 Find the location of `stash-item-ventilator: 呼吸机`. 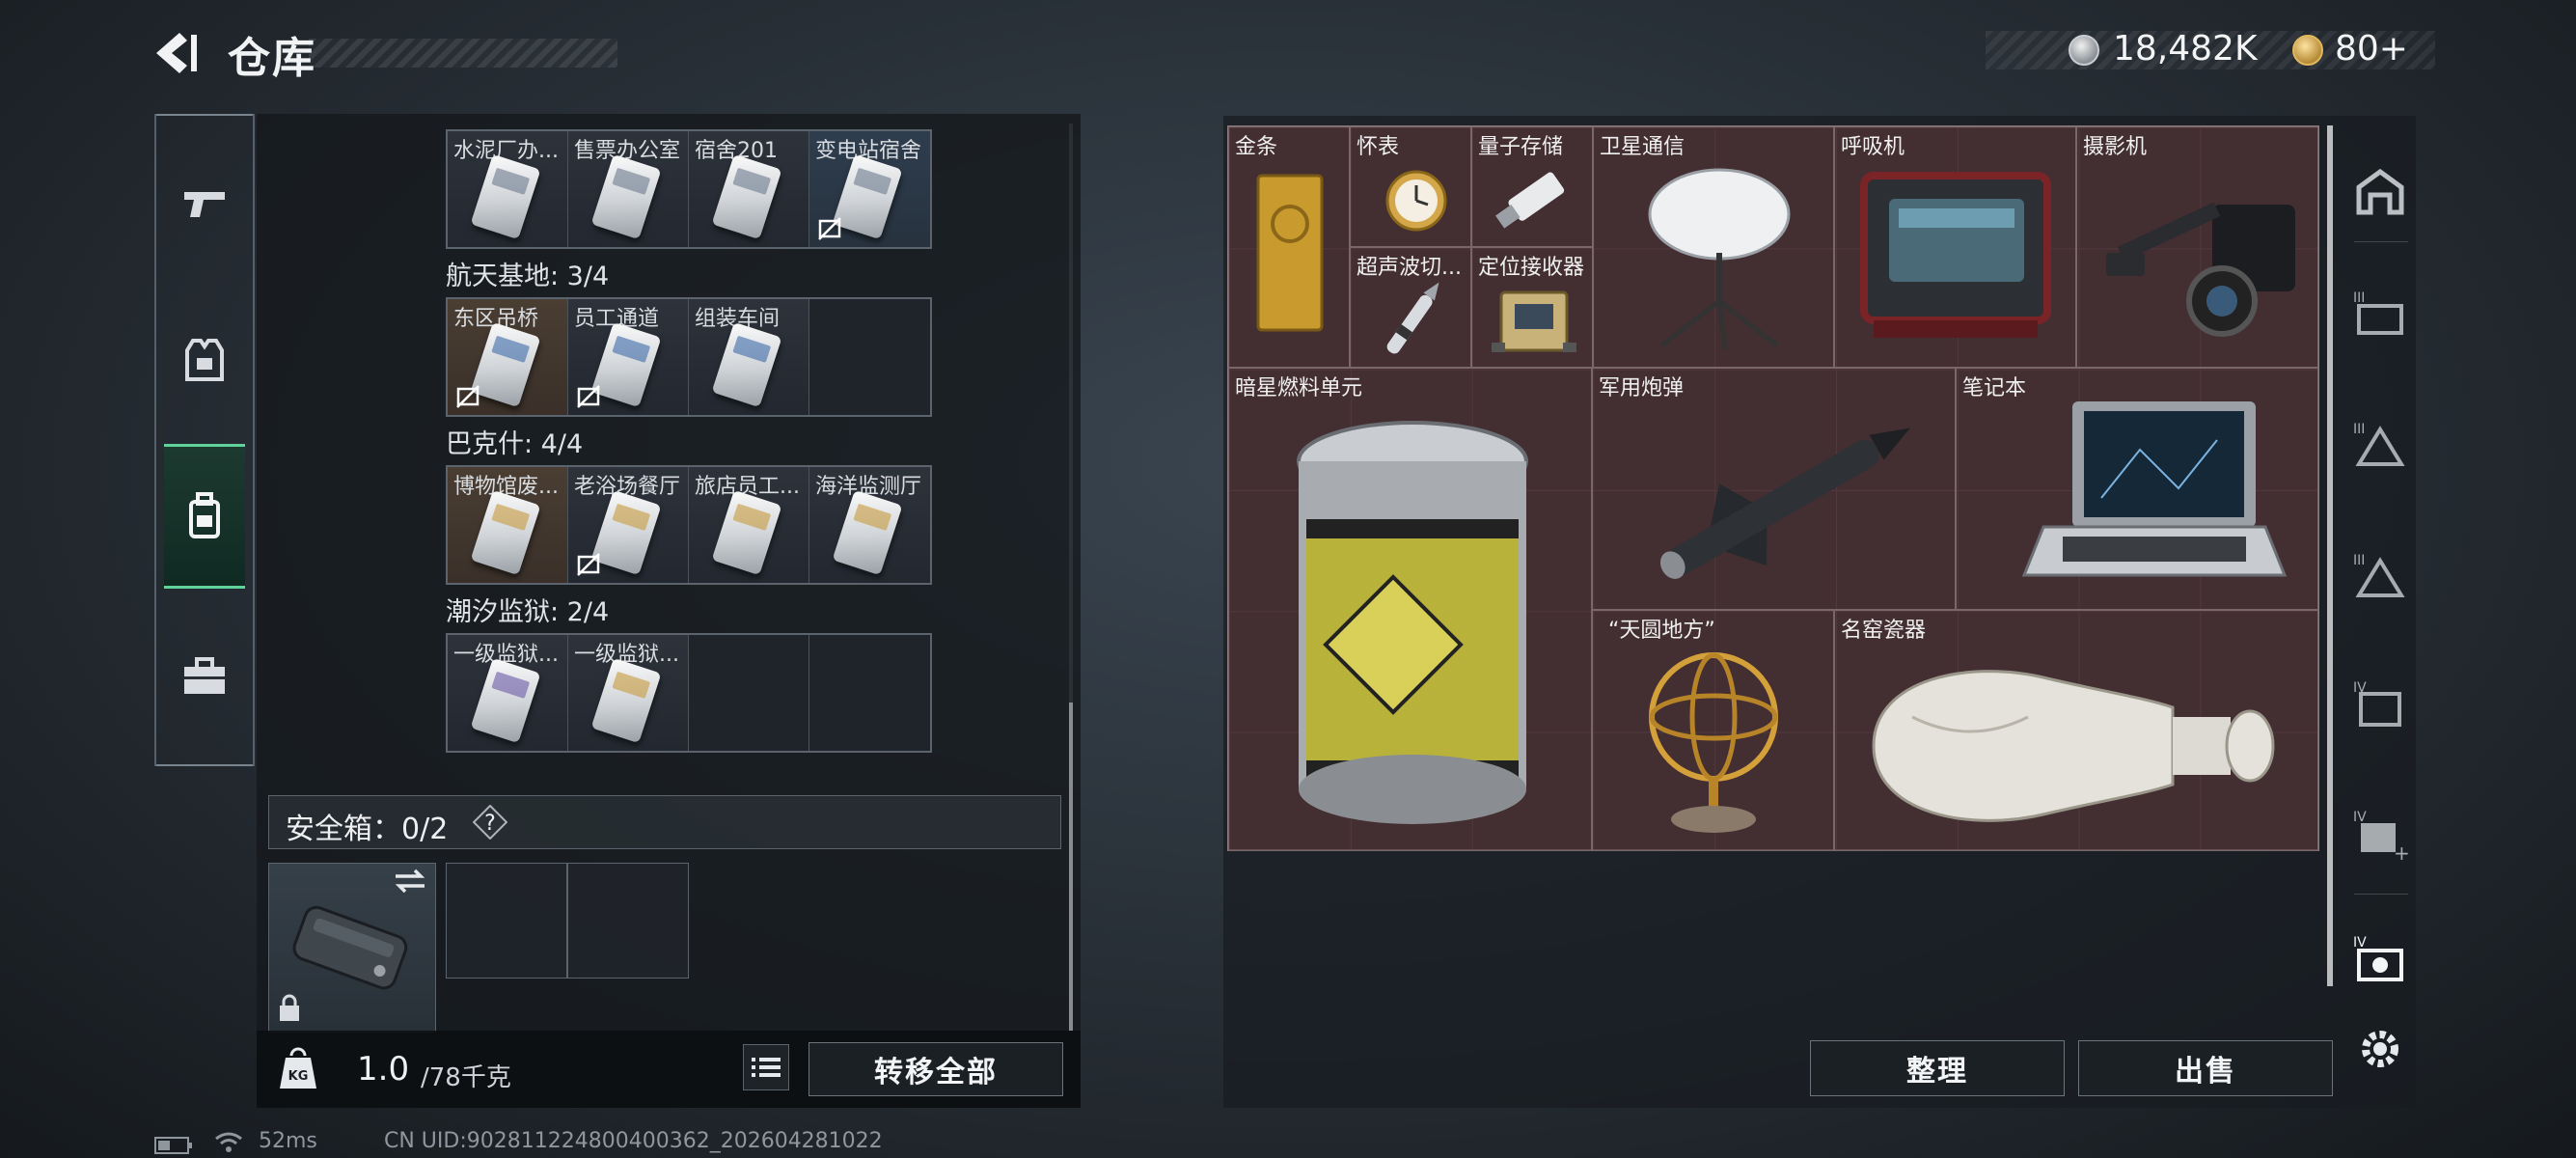

stash-item-ventilator: 呼吸机 is located at coordinates (1955, 247).